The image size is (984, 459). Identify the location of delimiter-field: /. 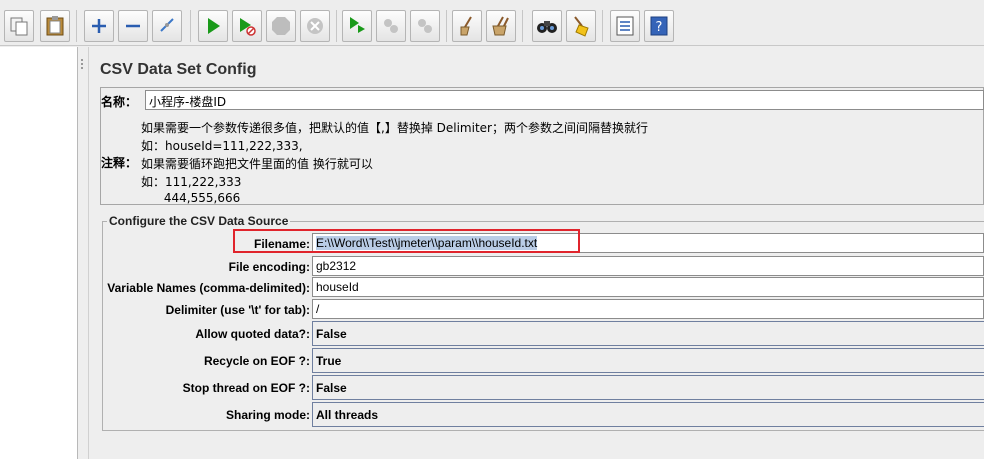
(648, 309).